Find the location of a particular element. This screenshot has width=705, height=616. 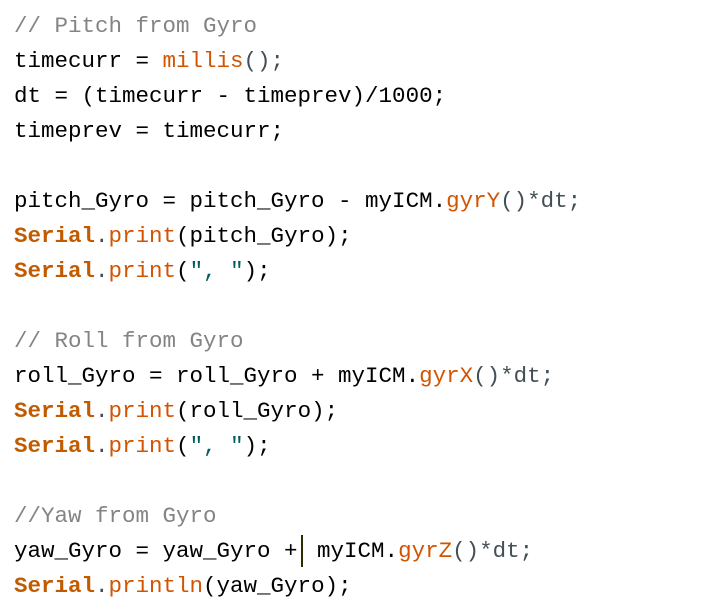

code-text: (yaw_Gyro); is located at coordinates (277, 586).